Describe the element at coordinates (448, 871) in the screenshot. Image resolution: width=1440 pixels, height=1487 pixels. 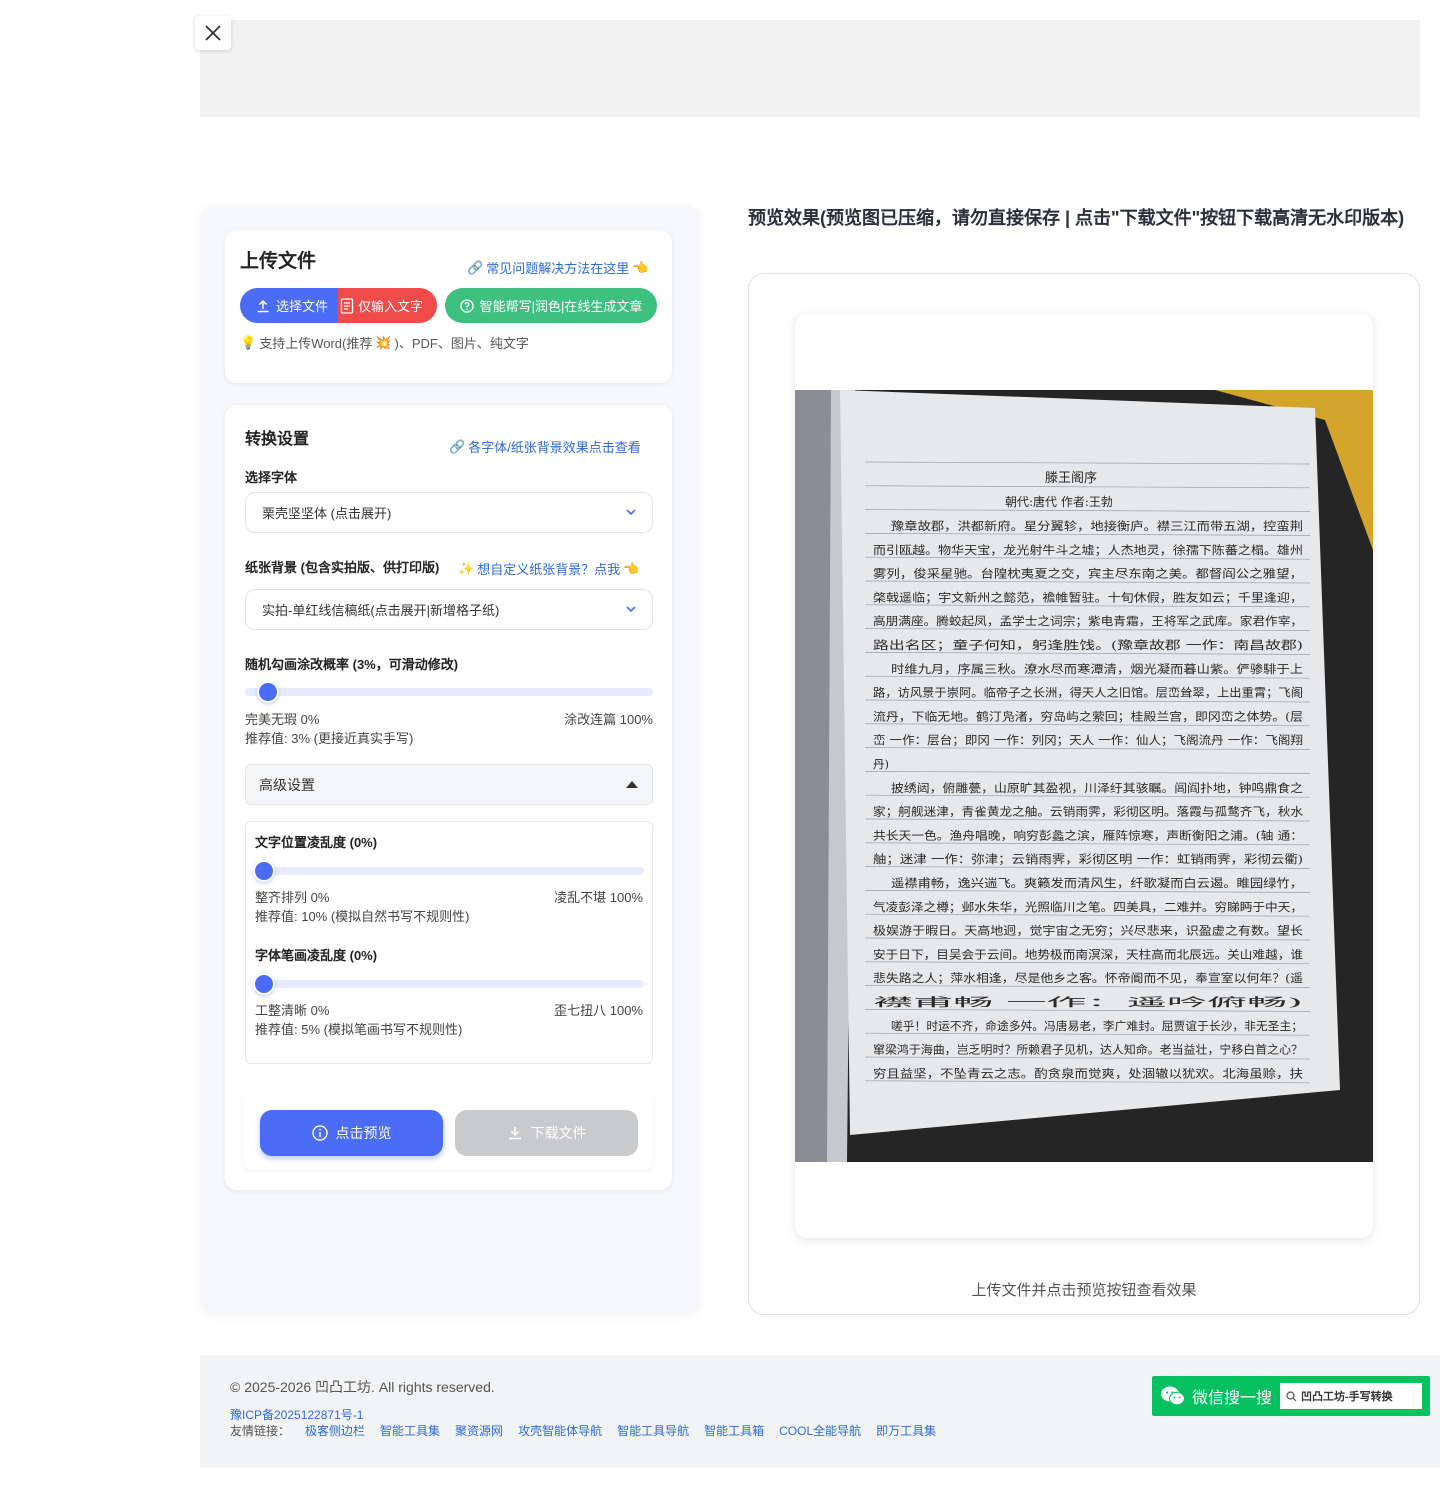
I see `position-slider` at that location.